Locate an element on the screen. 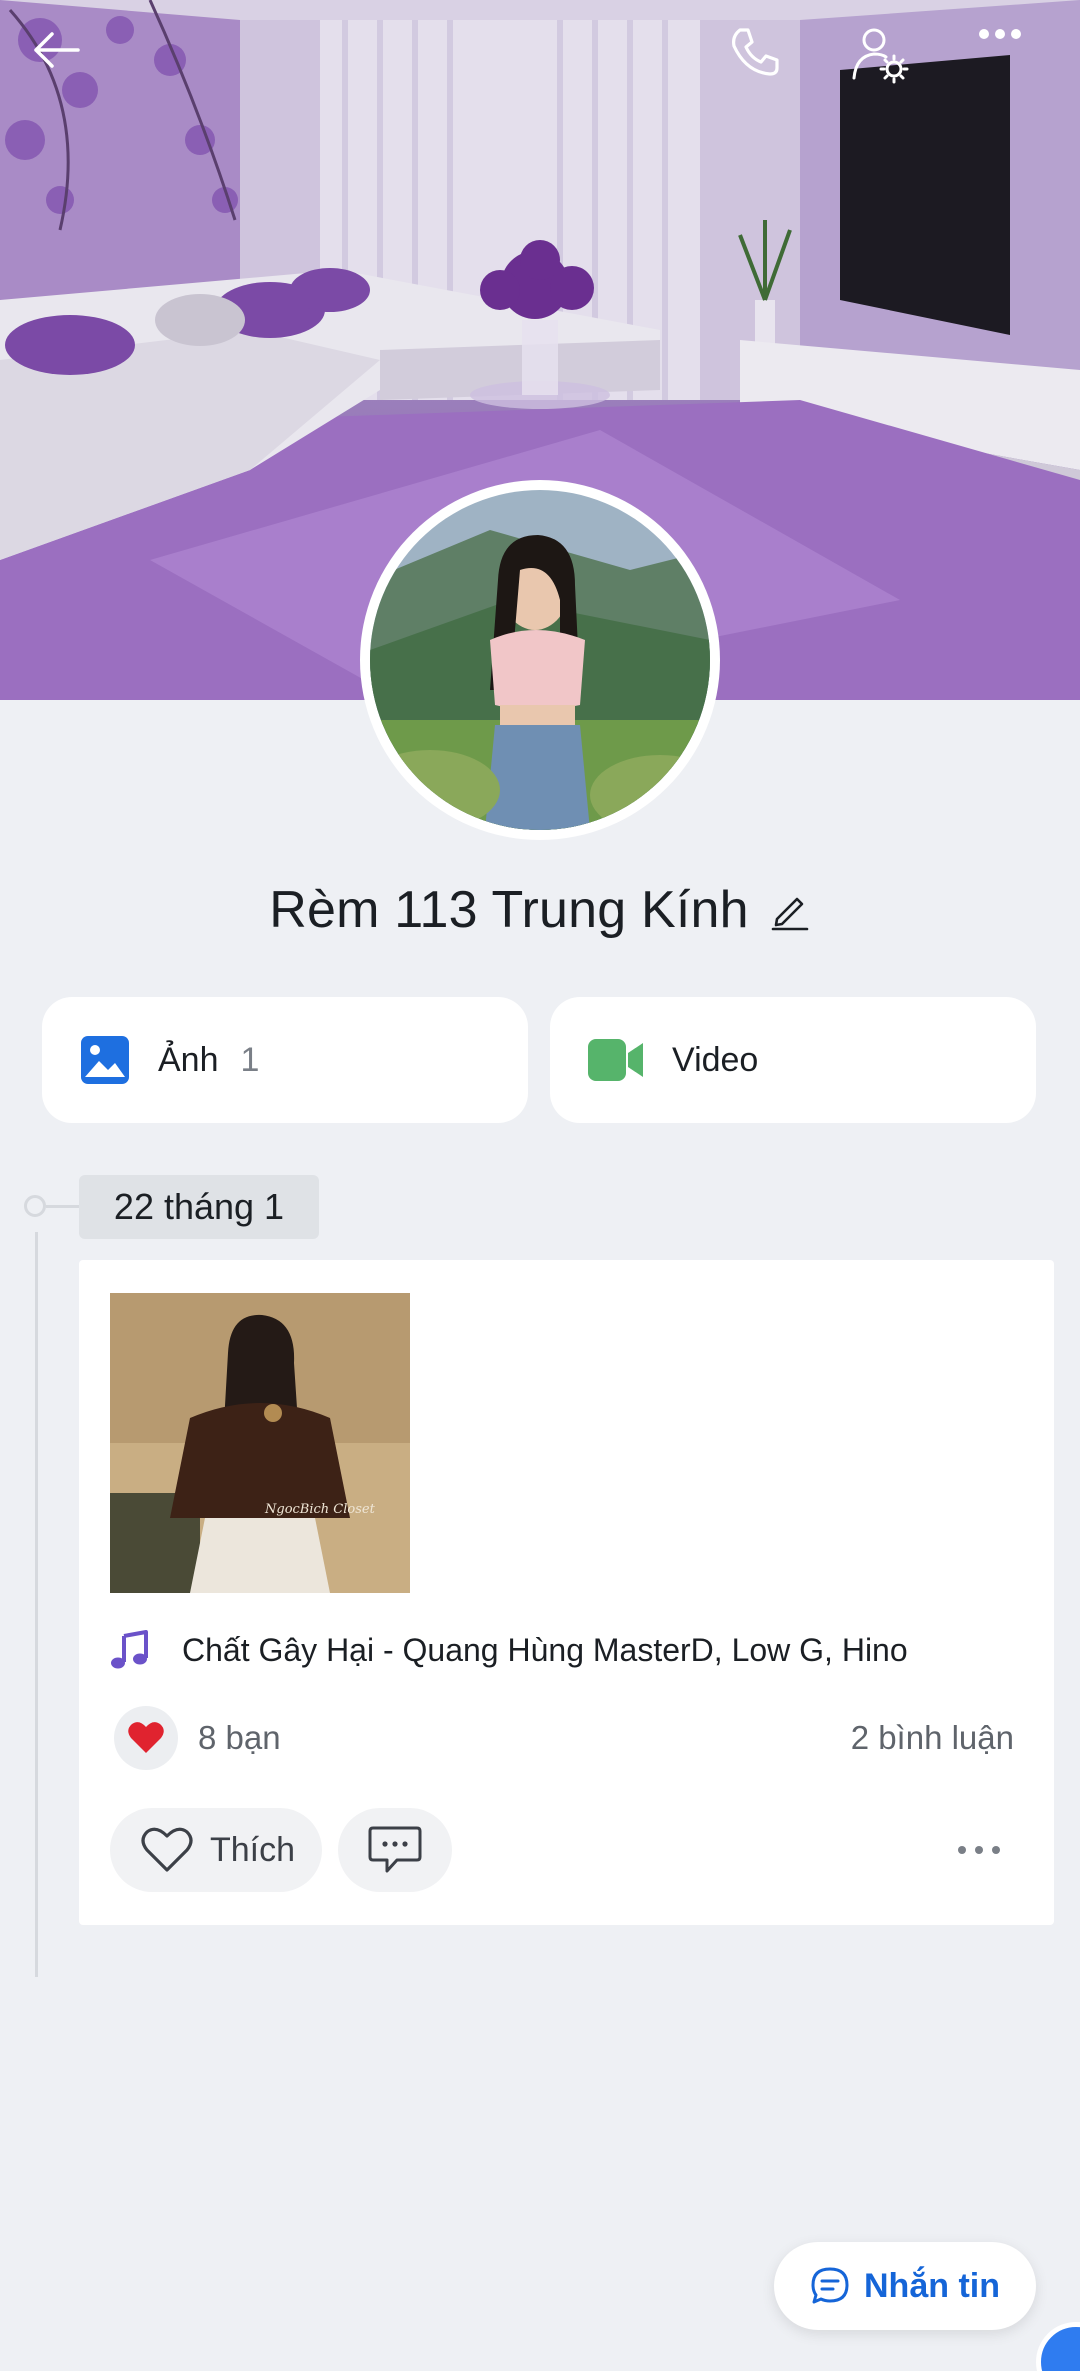 This screenshot has height=2371, width=1080. heart-reaction-badge is located at coordinates (146, 1738).